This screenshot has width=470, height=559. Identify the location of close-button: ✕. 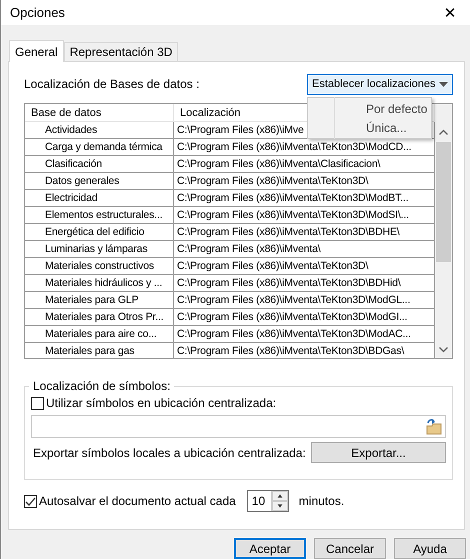
(450, 12).